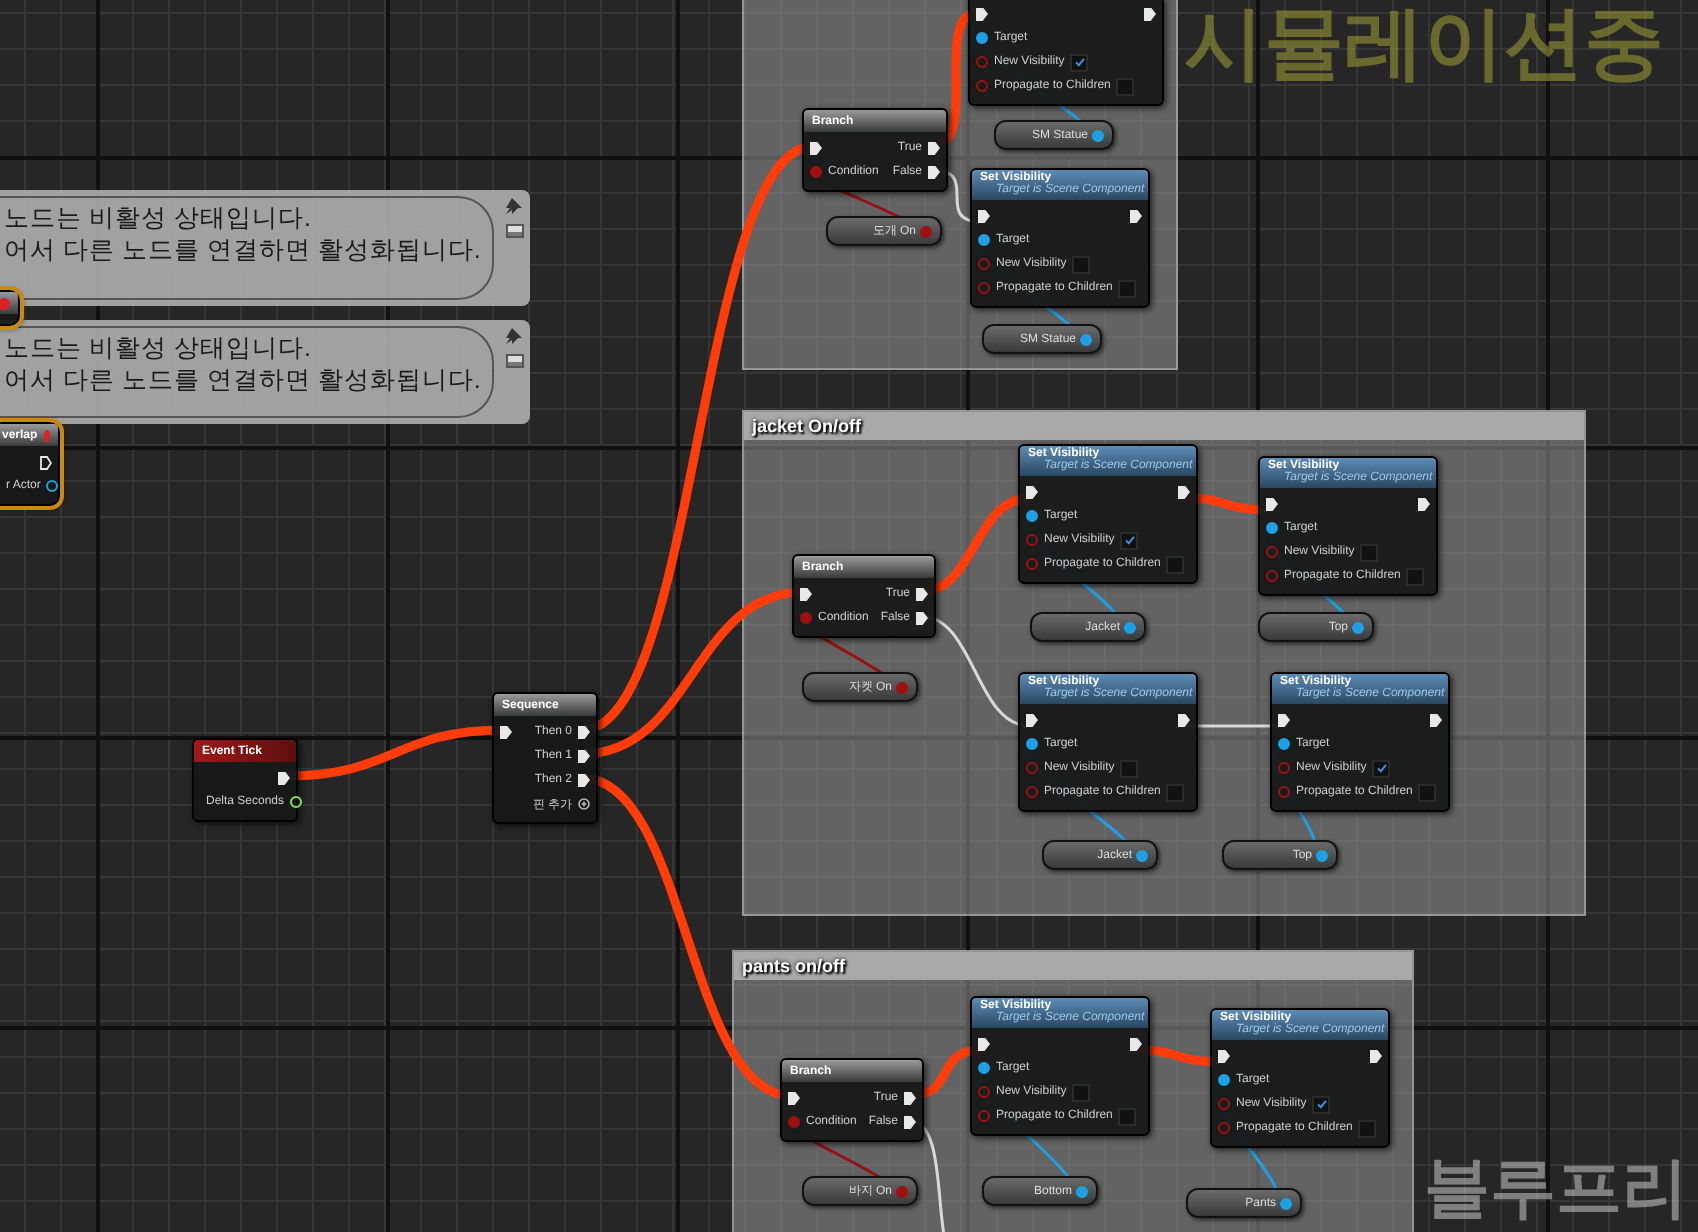  I want to click on group-title: jacket On/off, so click(1164, 426).